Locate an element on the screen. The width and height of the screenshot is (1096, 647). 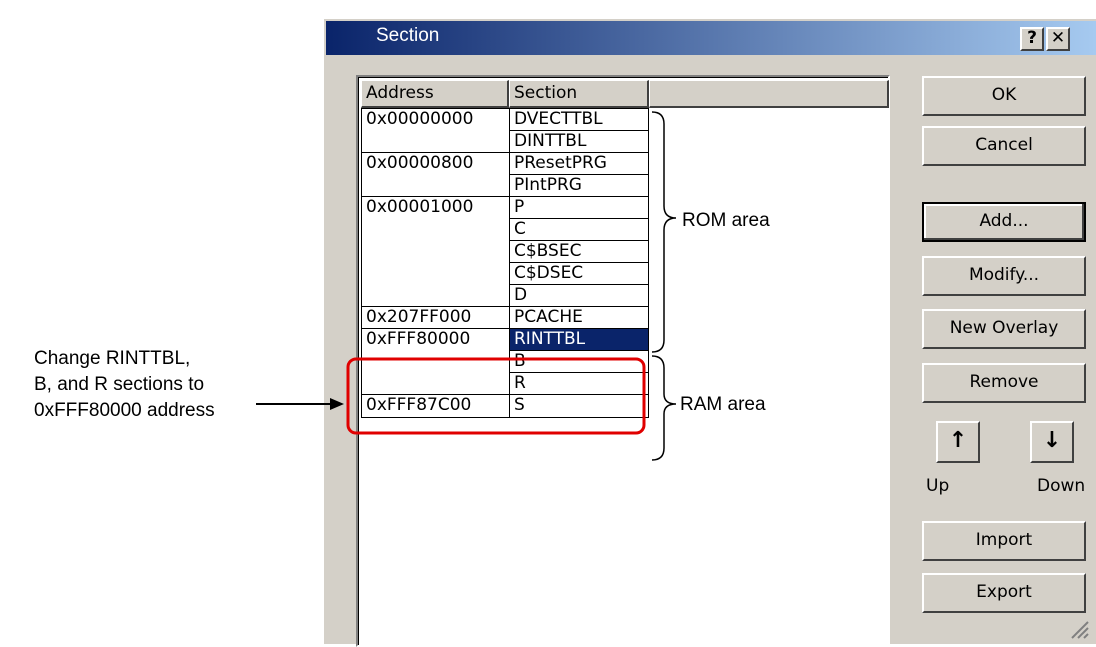
ok-button: OK is located at coordinates (1004, 96).